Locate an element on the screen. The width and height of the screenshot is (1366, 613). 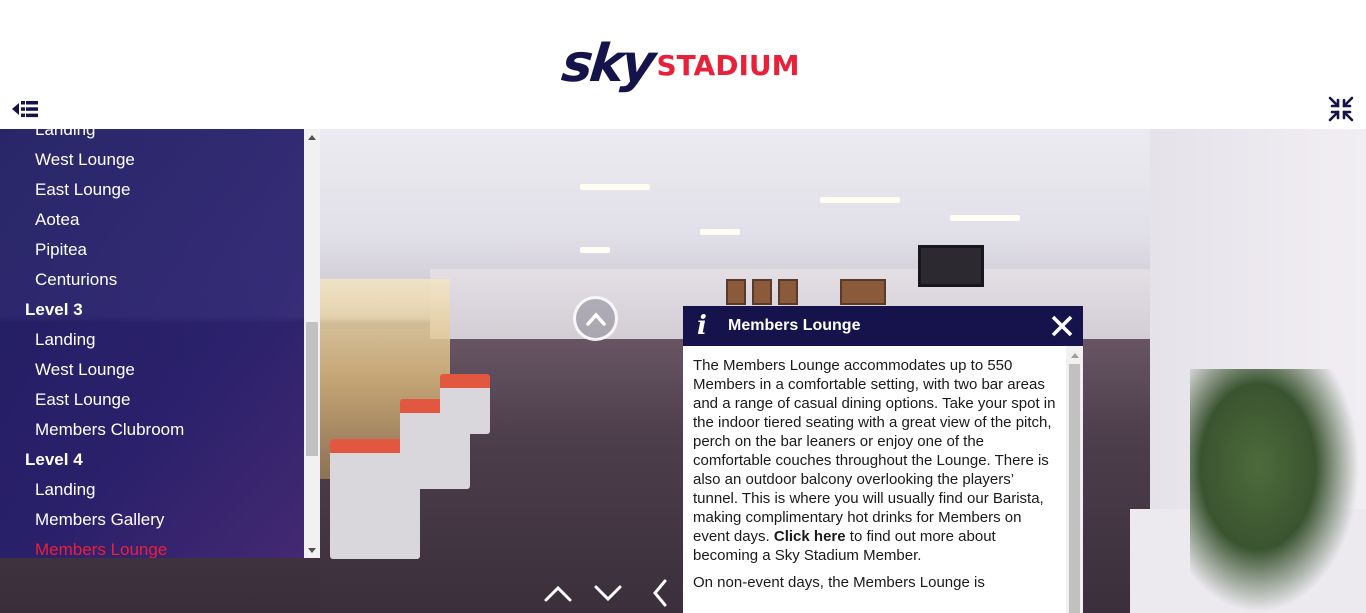
scroll-down-arrow-icon is located at coordinates (312, 550).